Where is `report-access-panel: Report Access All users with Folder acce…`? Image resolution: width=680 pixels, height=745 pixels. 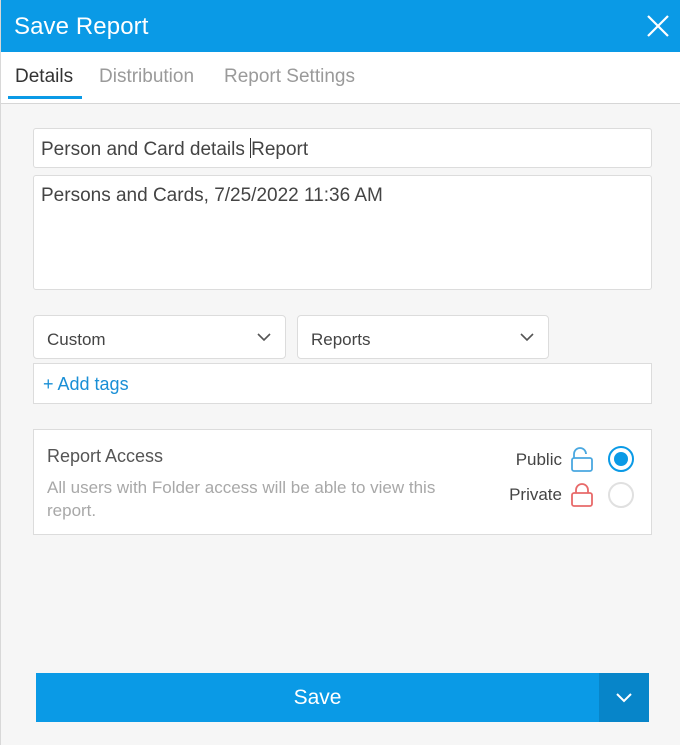 report-access-panel: Report Access All users with Folder acce… is located at coordinates (342, 482).